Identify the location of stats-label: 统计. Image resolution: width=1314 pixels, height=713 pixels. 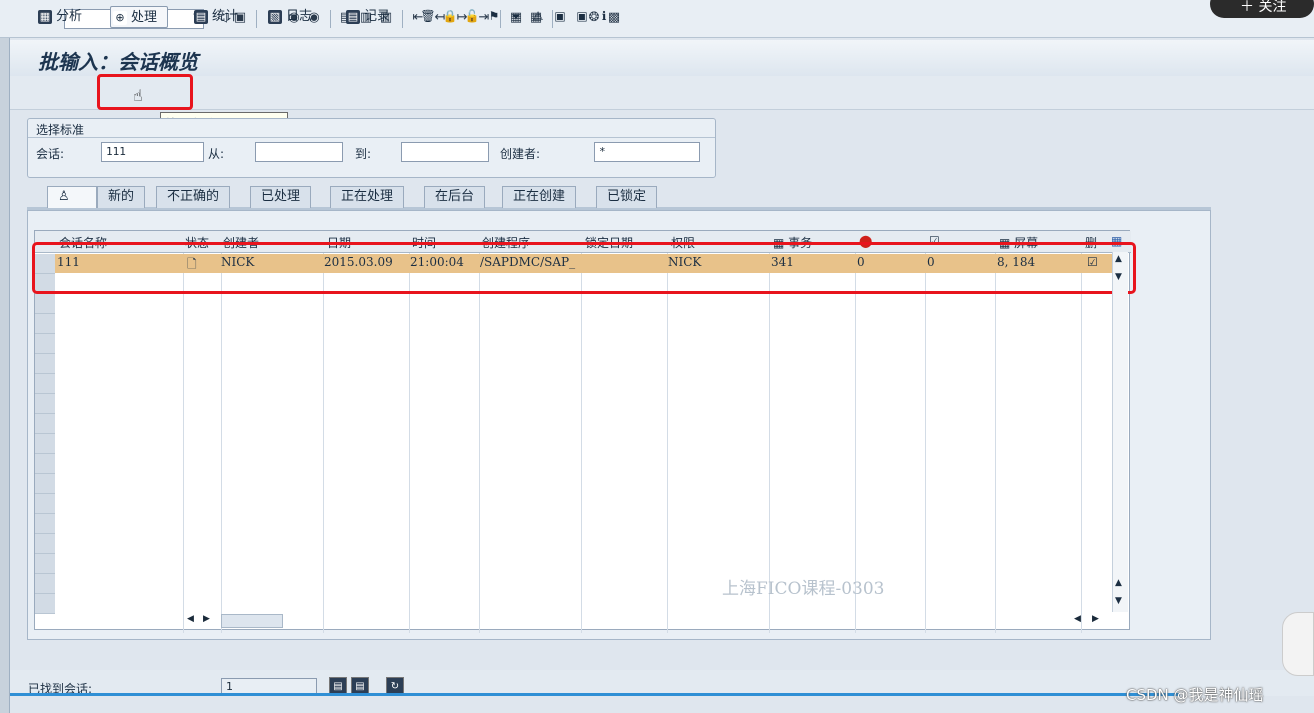
(225, 16).